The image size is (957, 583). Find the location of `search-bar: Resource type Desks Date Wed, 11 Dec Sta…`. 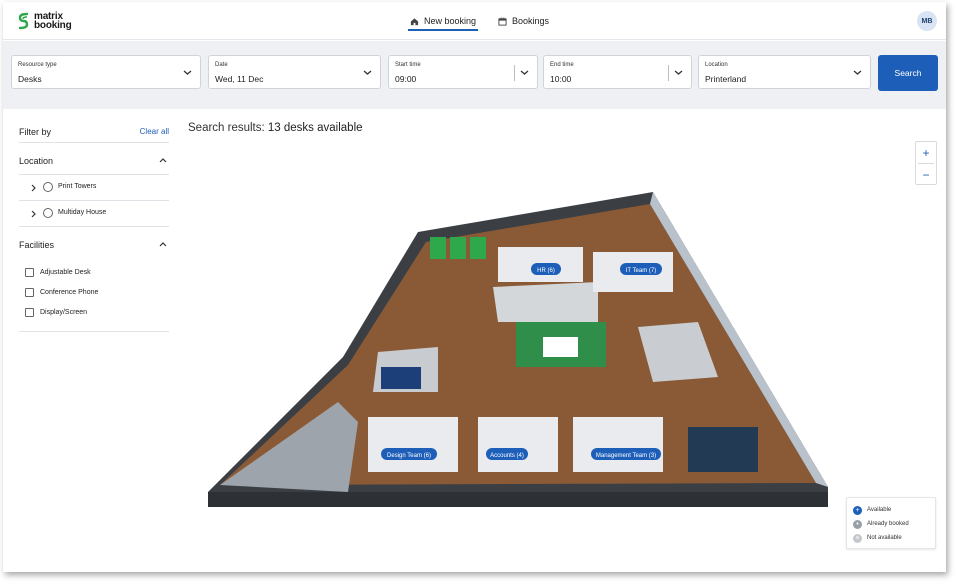

search-bar: Resource type Desks Date Wed, 11 Dec Sta… is located at coordinates (474, 75).